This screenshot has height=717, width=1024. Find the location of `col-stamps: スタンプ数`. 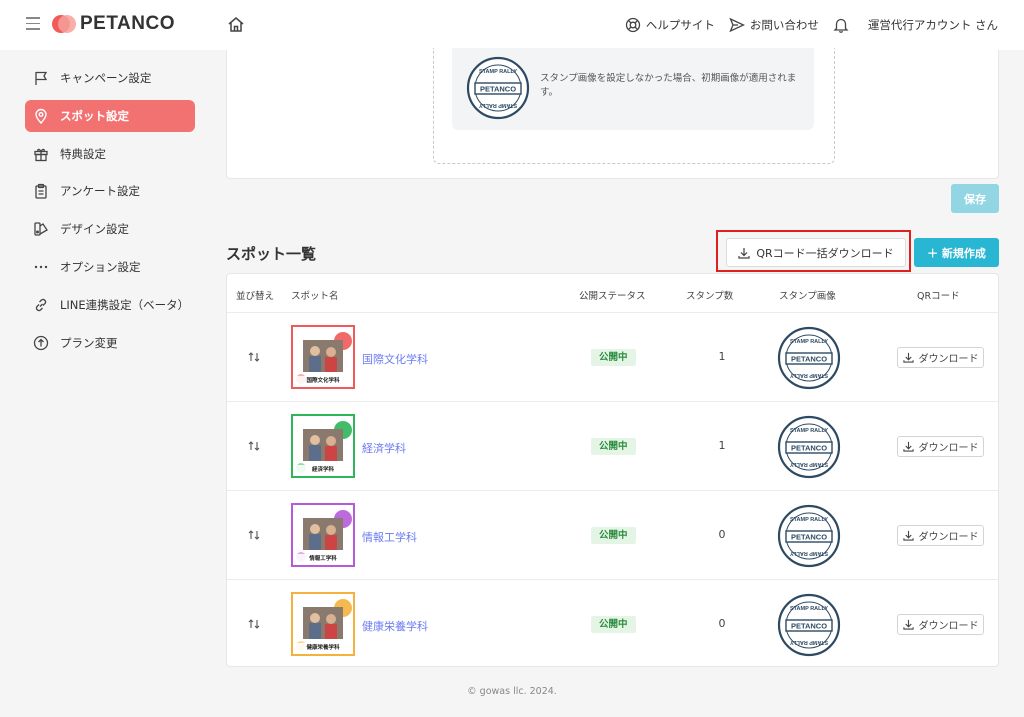

col-stamps: スタンプ数 is located at coordinates (710, 296).